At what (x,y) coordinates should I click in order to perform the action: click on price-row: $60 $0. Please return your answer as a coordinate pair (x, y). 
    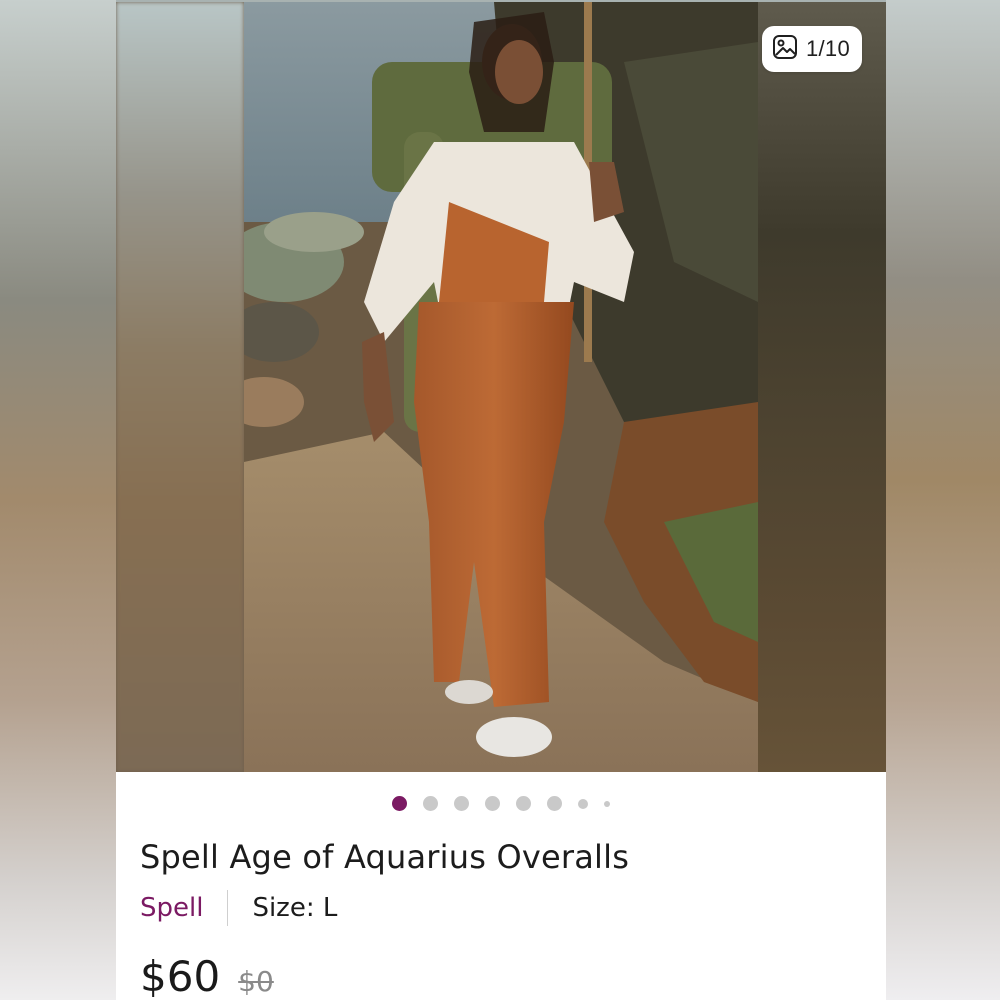
    Looking at the image, I should click on (207, 976).